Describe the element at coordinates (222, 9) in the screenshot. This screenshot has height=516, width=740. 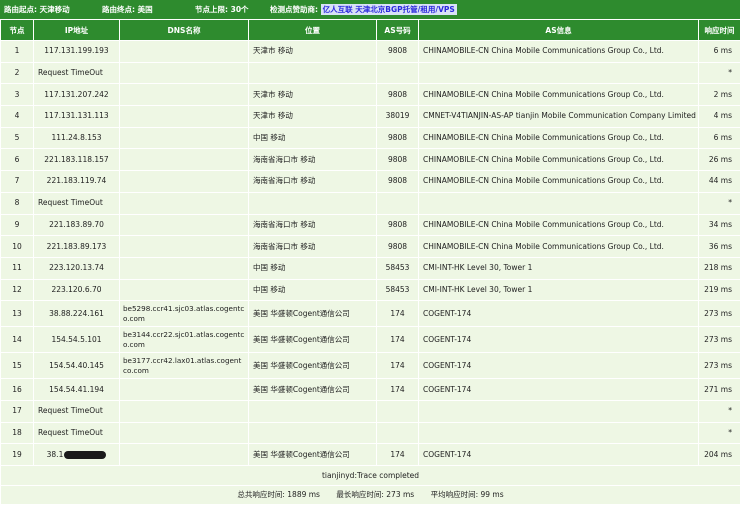
I see `hop-limit-label: 节点上限: 30个` at that location.